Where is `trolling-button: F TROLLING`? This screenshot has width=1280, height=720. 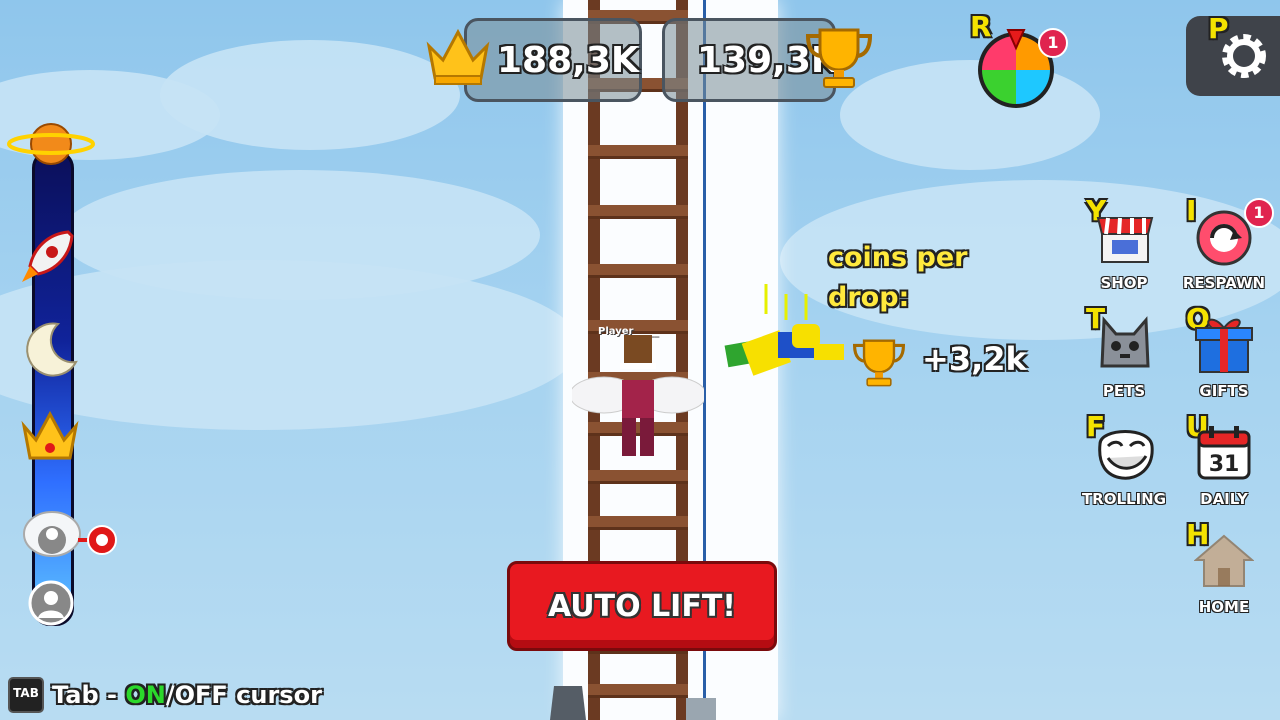
trolling-button: F TROLLING is located at coordinates (1124, 459).